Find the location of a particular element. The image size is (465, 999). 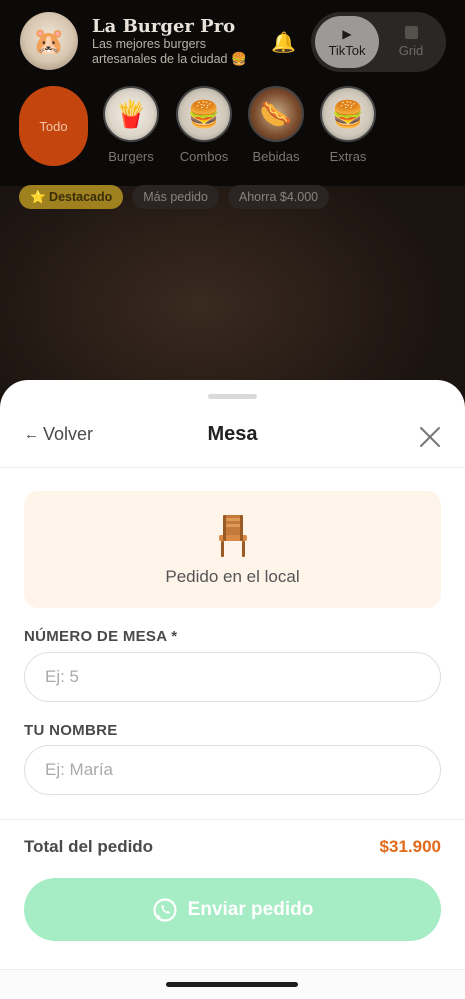

total-value: $31.900 is located at coordinates (410, 846).